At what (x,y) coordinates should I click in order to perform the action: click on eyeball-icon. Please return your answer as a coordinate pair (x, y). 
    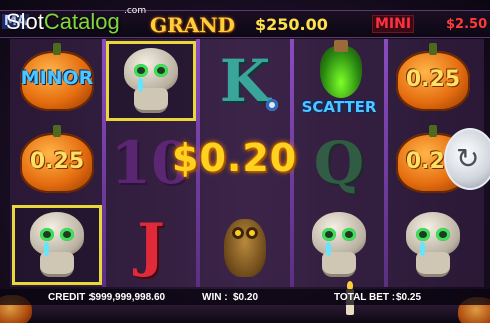
    Looking at the image, I should click on (272, 105).